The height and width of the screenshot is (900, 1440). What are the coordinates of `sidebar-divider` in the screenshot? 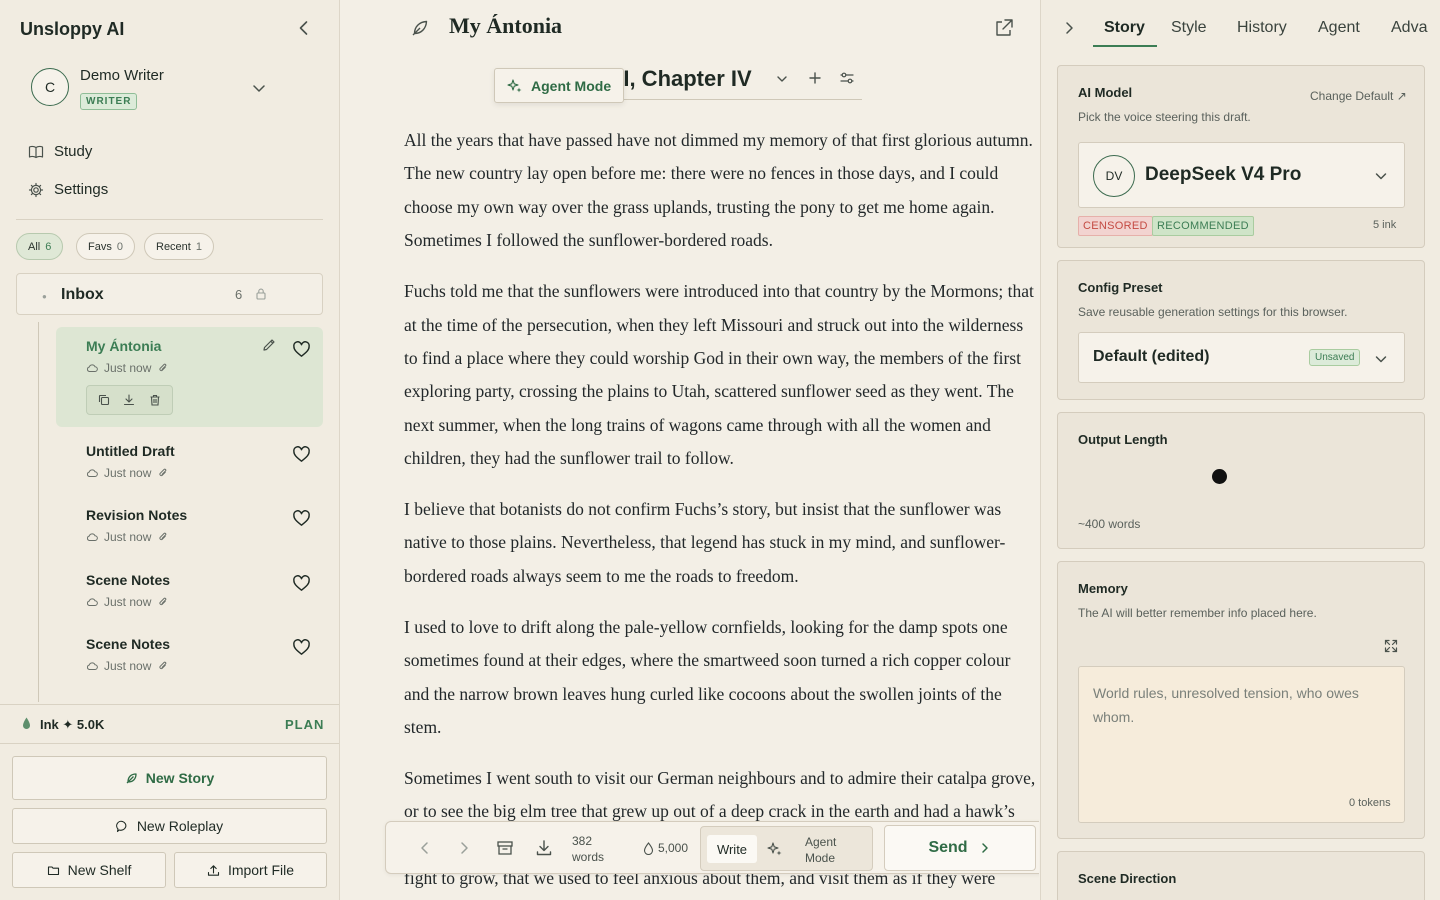 It's located at (169, 219).